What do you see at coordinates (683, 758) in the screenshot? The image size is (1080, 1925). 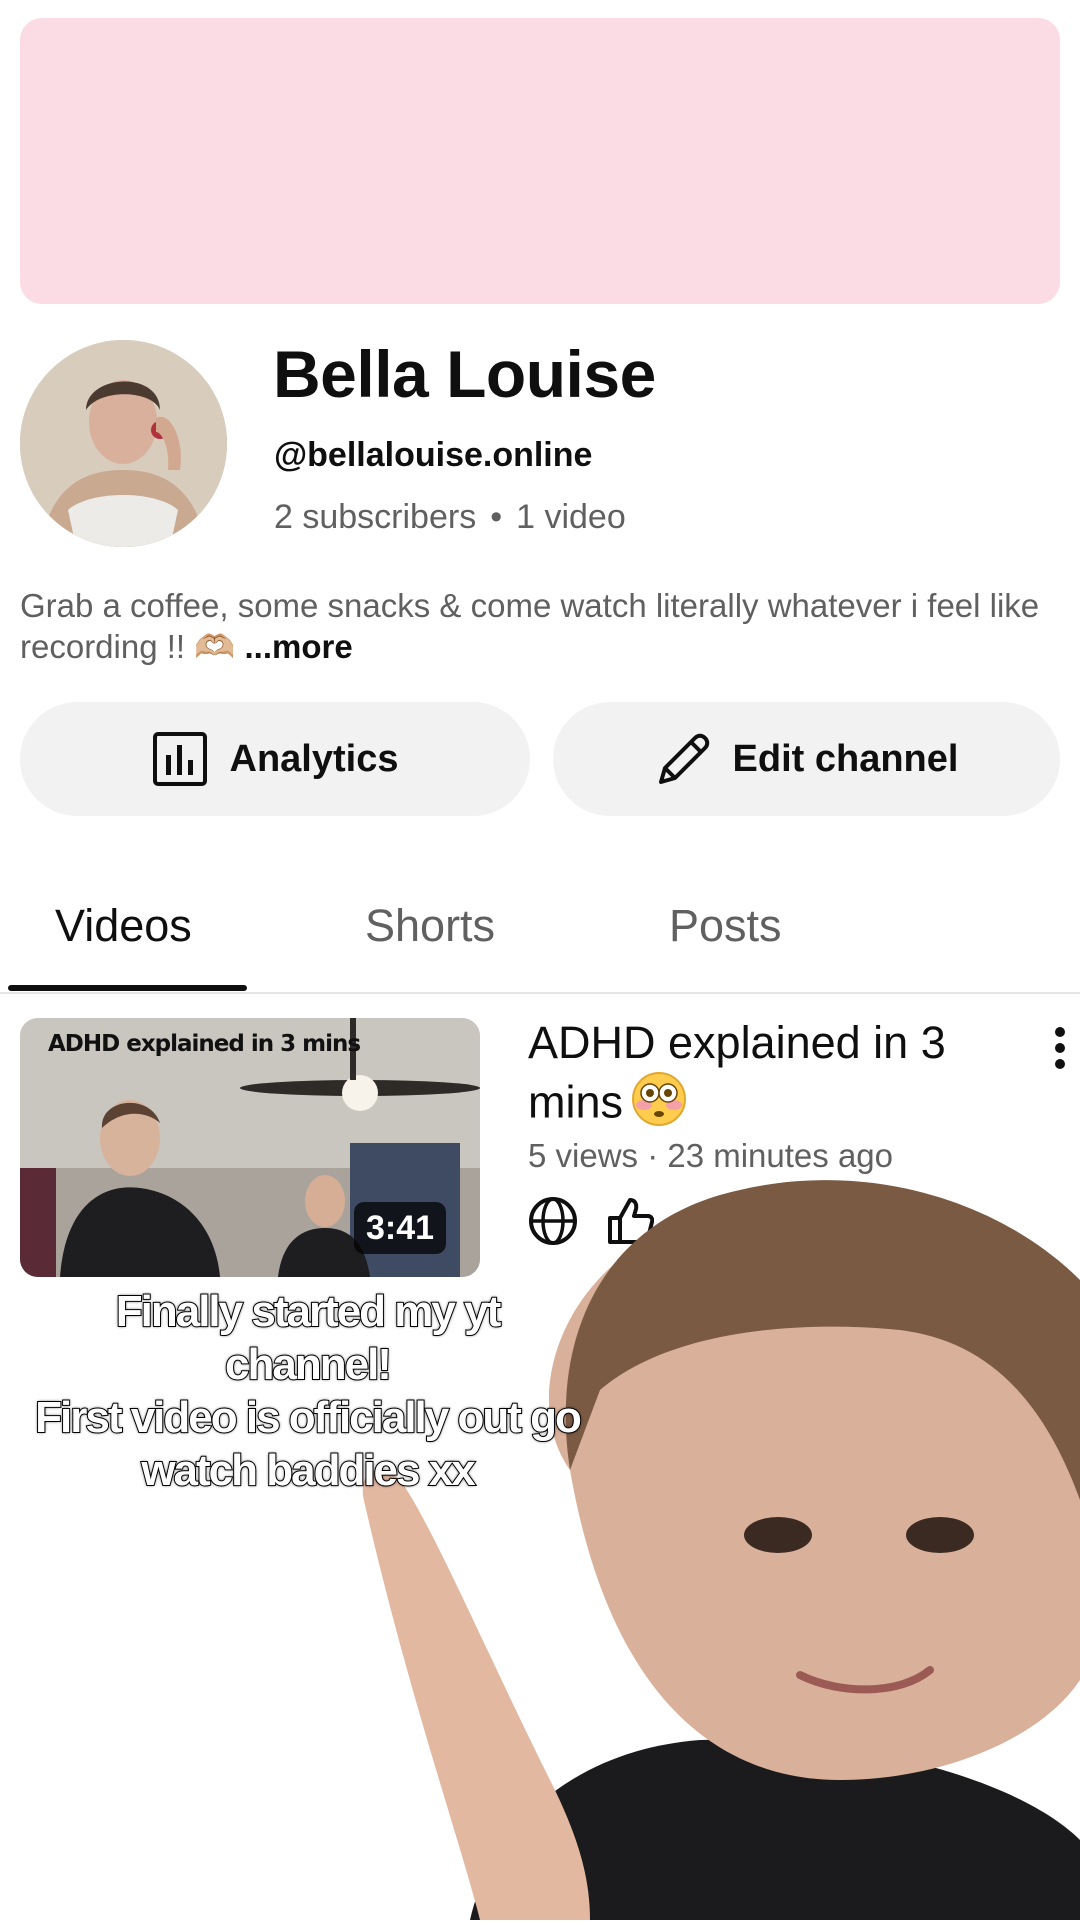 I see `pencil-icon` at bounding box center [683, 758].